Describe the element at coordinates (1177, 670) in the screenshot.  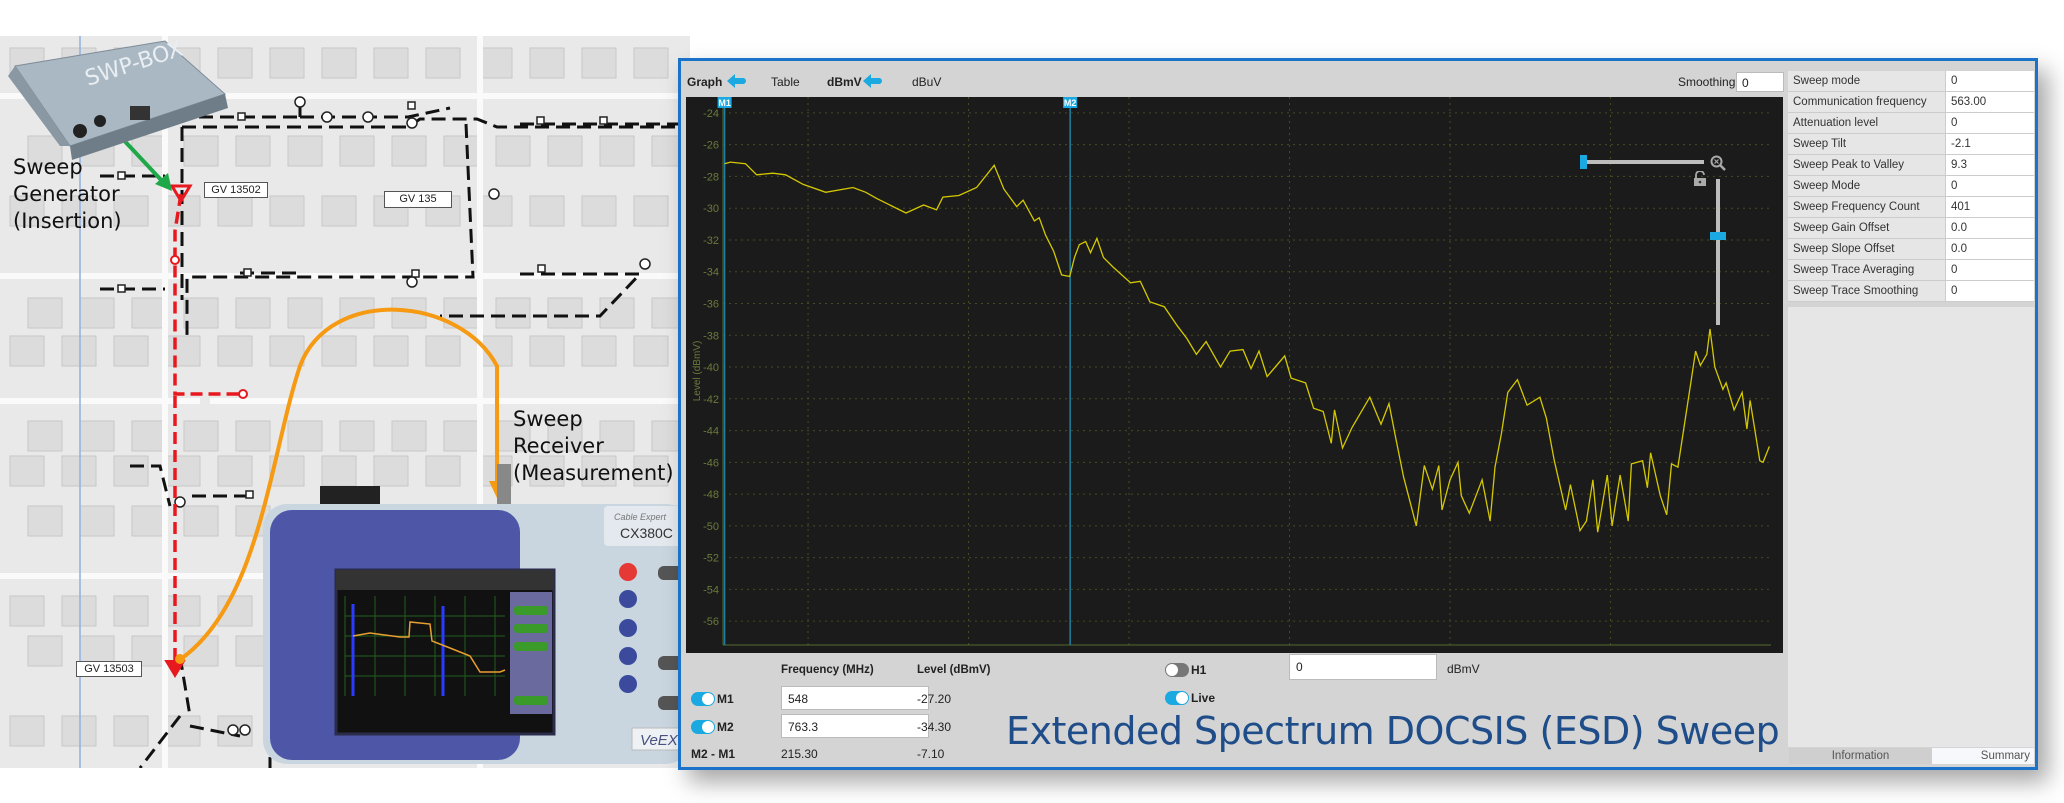
I see `h1-toggle` at that location.